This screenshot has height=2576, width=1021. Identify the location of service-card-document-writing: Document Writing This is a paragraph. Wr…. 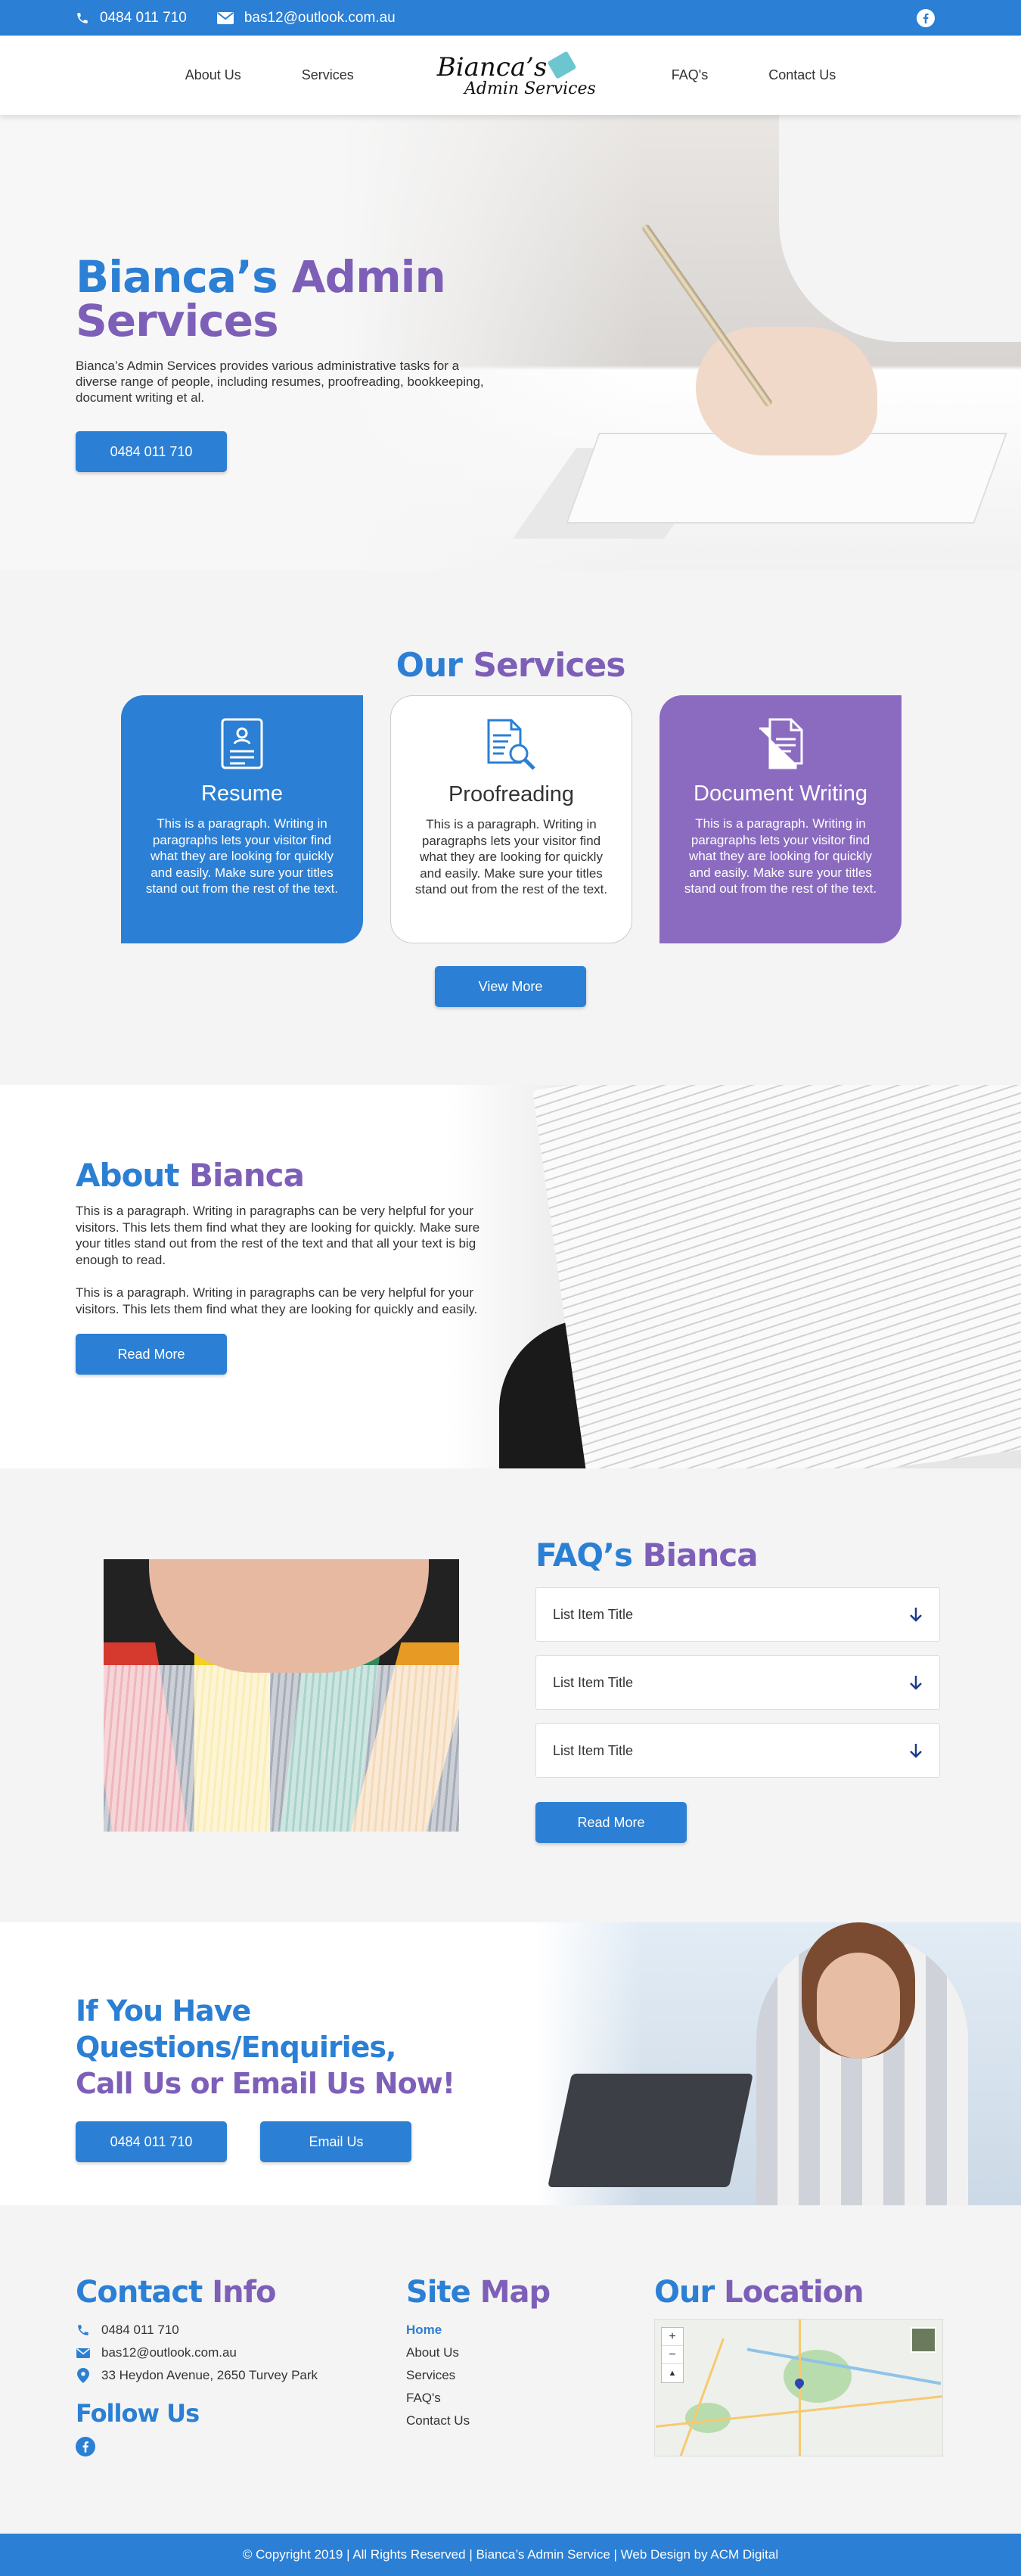
(780, 819).